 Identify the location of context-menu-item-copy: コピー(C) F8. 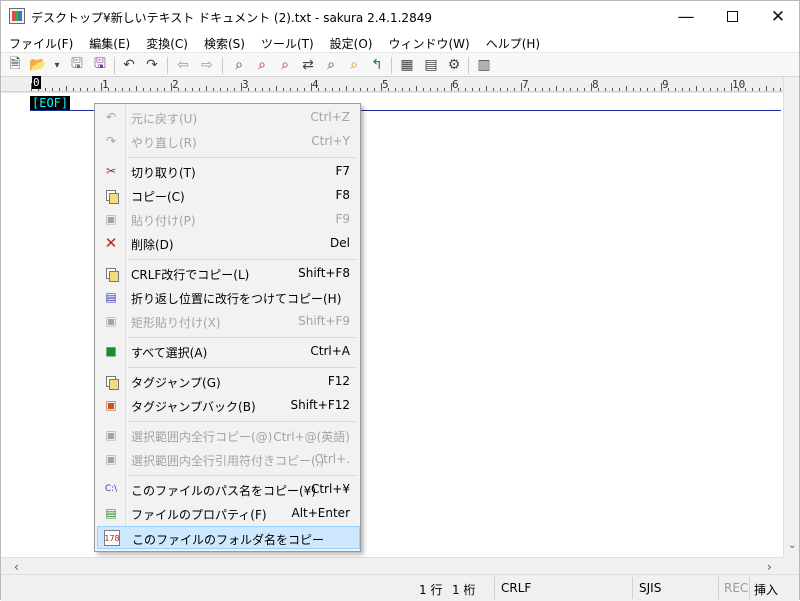
(228, 195).